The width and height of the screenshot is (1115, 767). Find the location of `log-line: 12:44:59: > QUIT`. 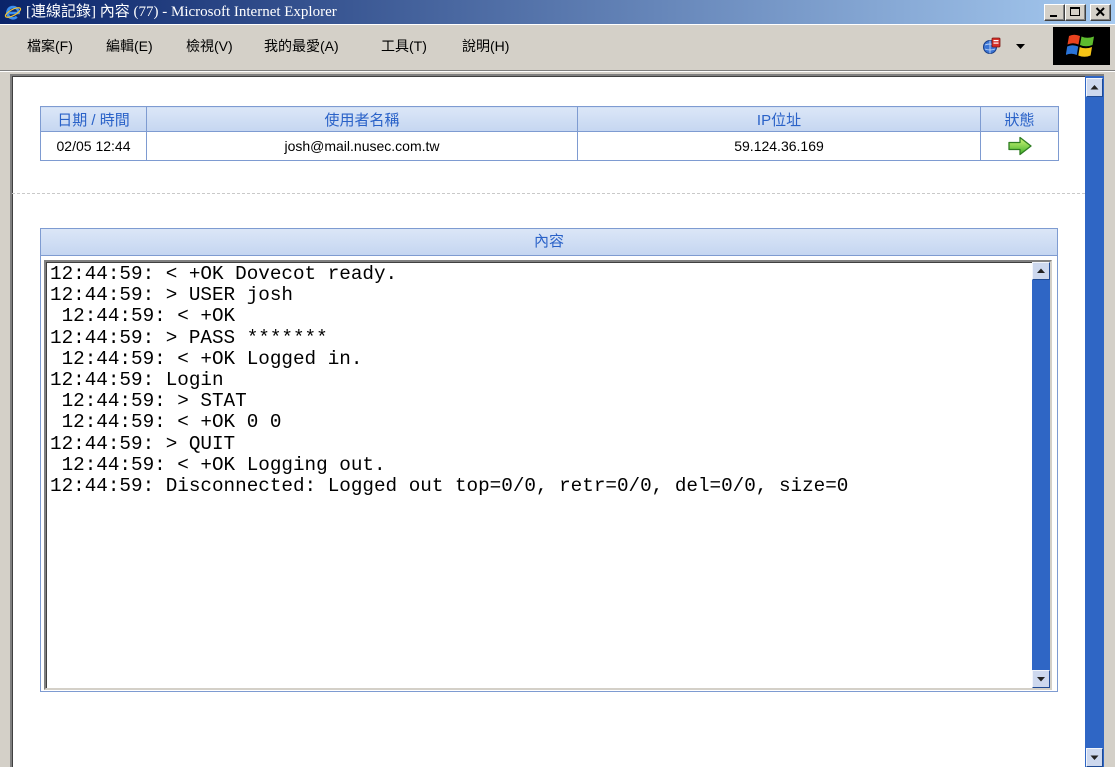

log-line: 12:44:59: > QUIT is located at coordinates (143, 443).